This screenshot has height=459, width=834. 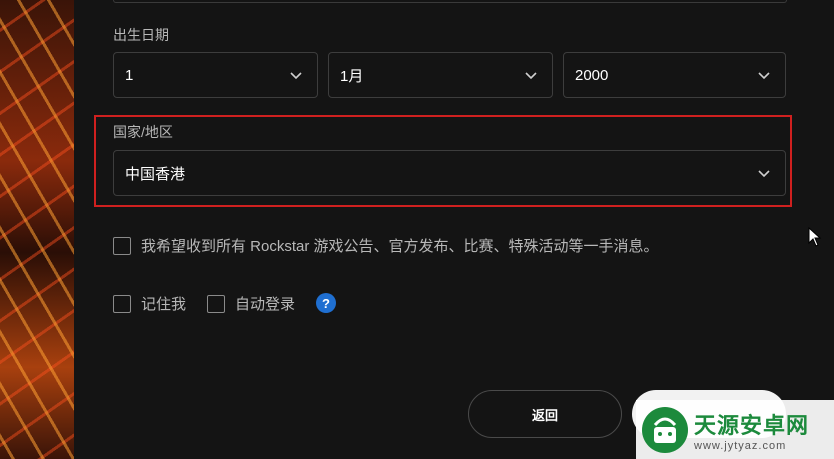 I want to click on auto-login-checkbox, so click(x=216, y=303).